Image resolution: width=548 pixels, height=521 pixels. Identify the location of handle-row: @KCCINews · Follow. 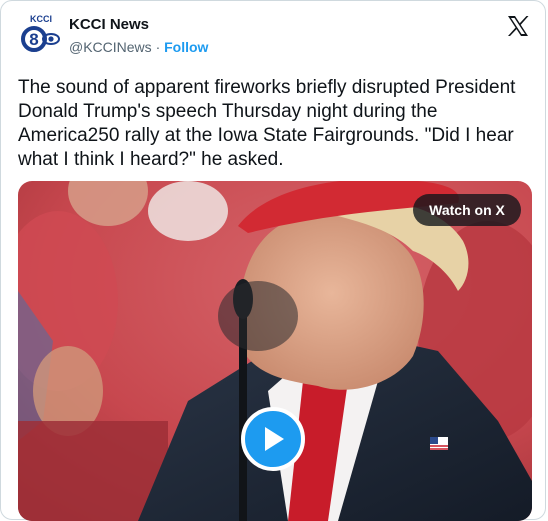
(138, 47).